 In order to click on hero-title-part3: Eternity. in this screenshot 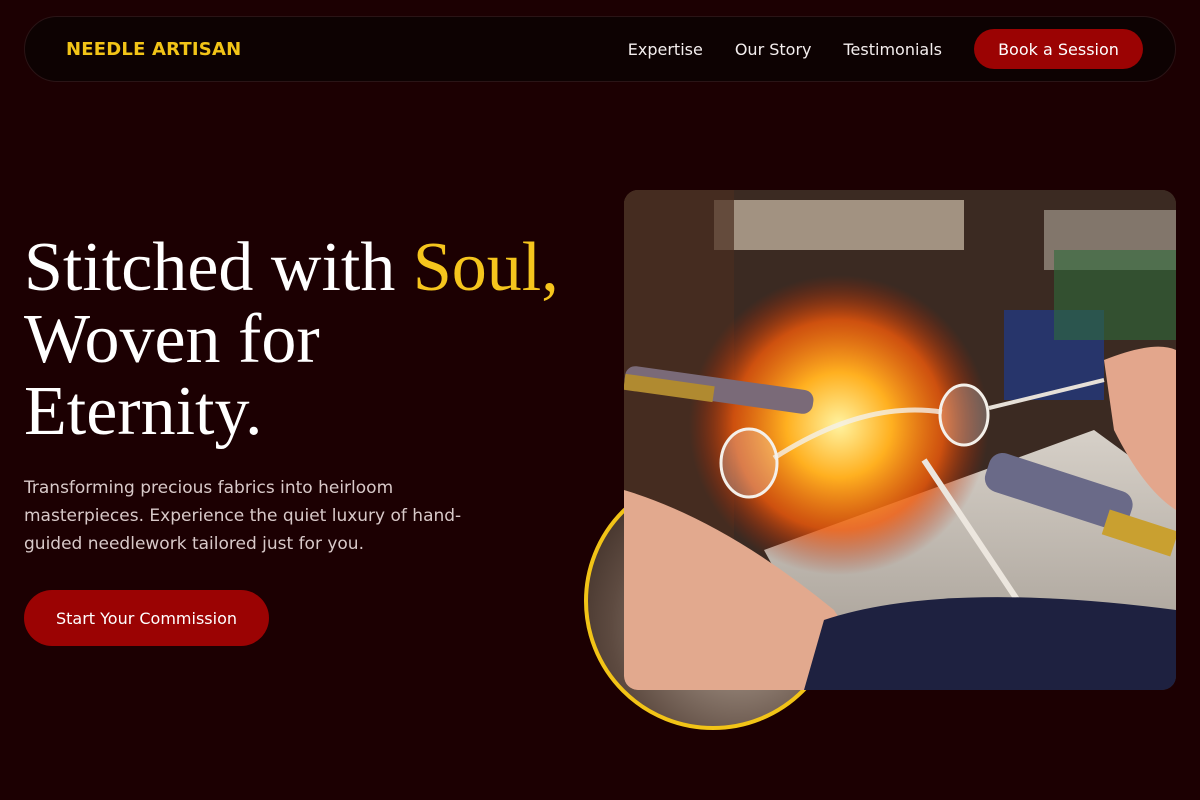, I will do `click(143, 411)`.